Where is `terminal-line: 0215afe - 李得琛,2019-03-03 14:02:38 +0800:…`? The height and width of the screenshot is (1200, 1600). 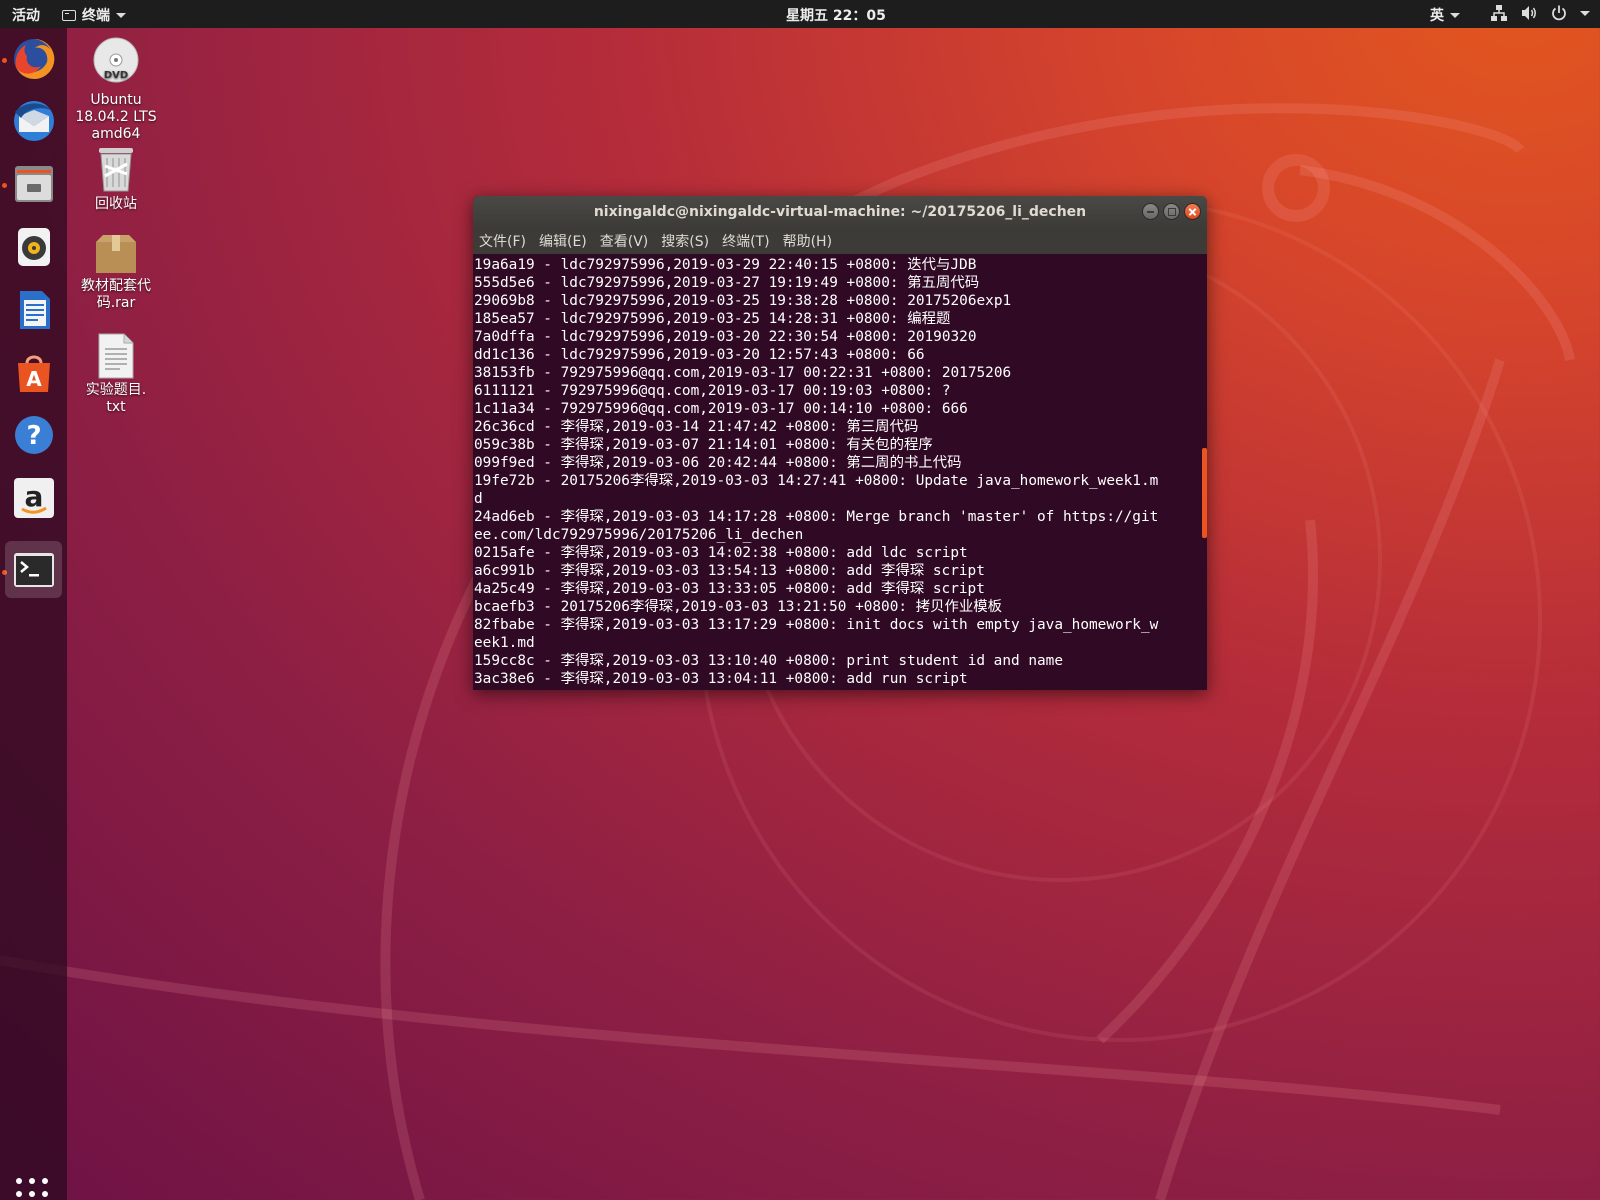 terminal-line: 0215afe - 李得琛,2019-03-03 14:02:38 +0800:… is located at coordinates (721, 553).